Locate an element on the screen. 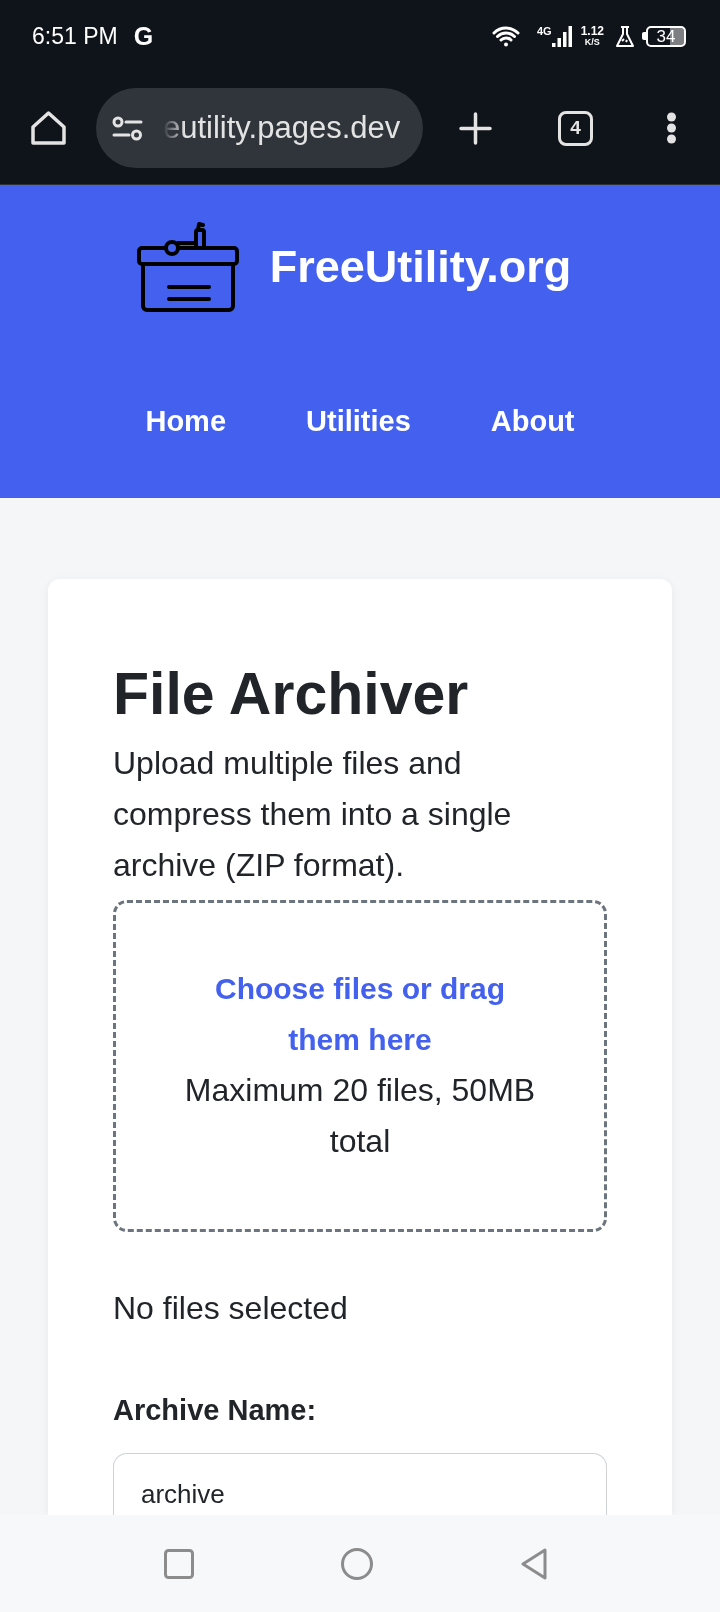  choose-files-link: Choose files or drag them here is located at coordinates (360, 1014).